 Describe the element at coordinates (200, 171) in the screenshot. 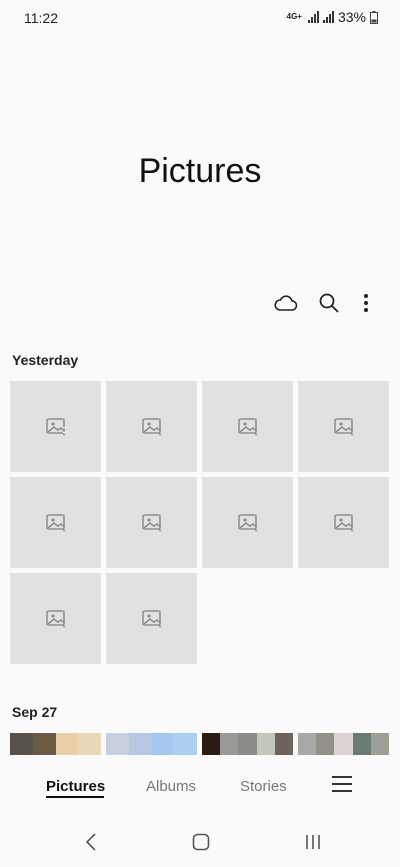

I see `page-title: Pictures` at that location.